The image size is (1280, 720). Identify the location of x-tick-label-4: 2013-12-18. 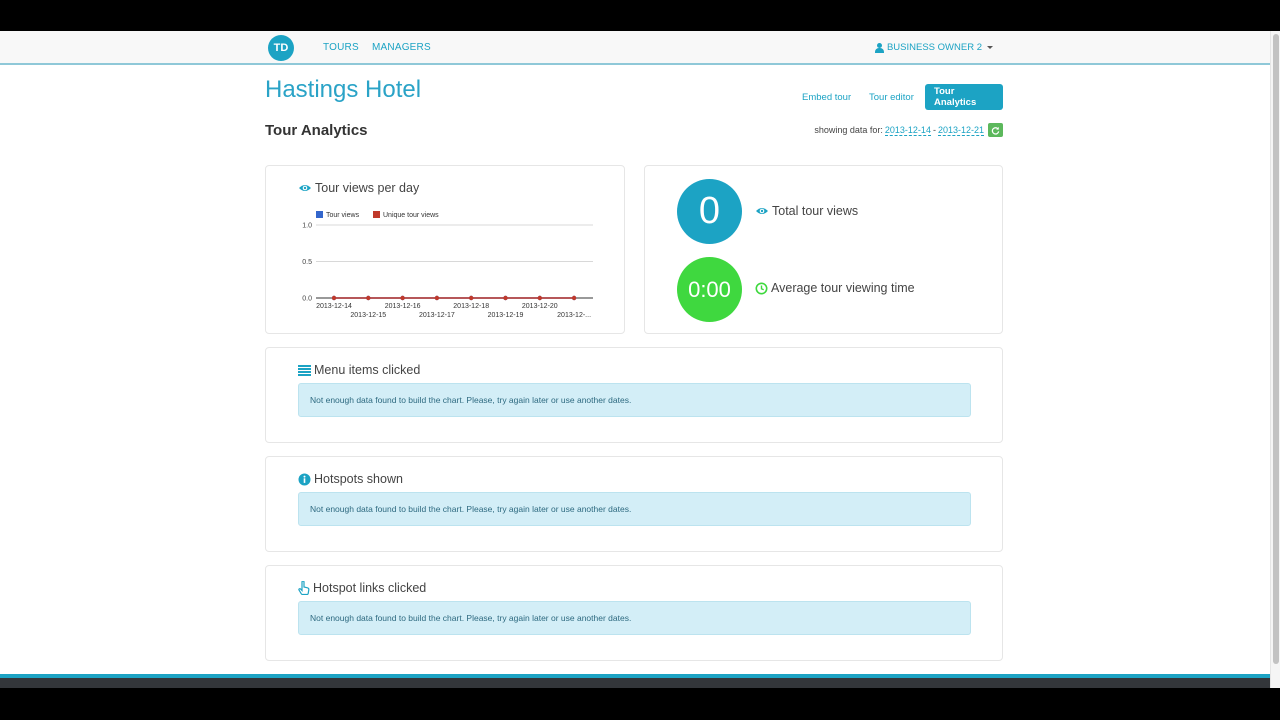
(471, 306).